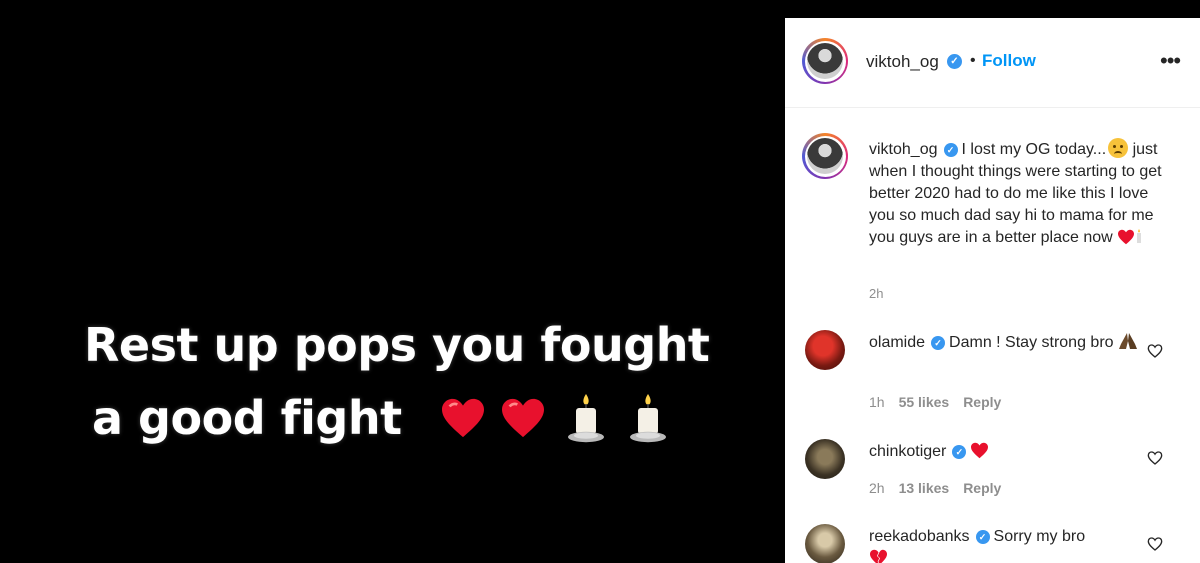 The width and height of the screenshot is (1200, 563). I want to click on comment-username: olamide, so click(897, 342).